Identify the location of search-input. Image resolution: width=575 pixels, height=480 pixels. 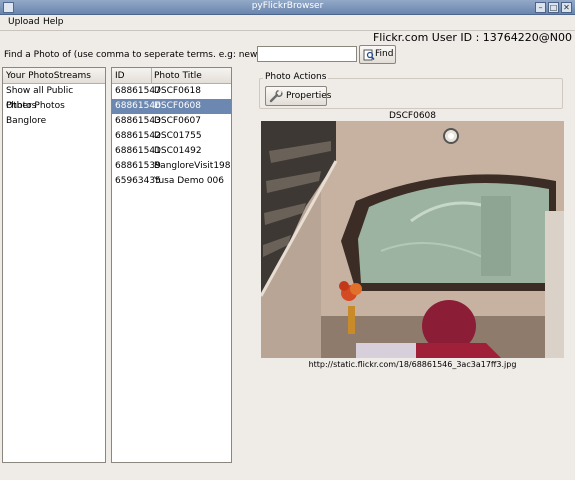
(307, 54).